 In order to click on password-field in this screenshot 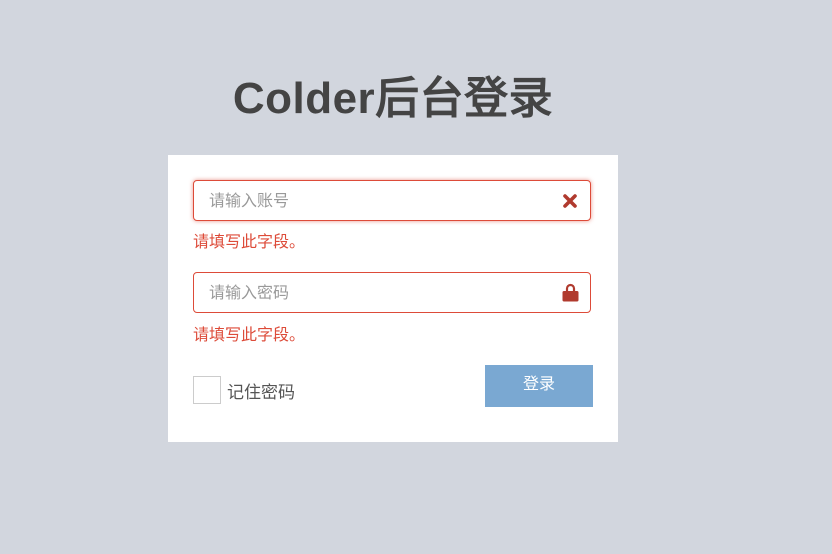, I will do `click(392, 292)`.